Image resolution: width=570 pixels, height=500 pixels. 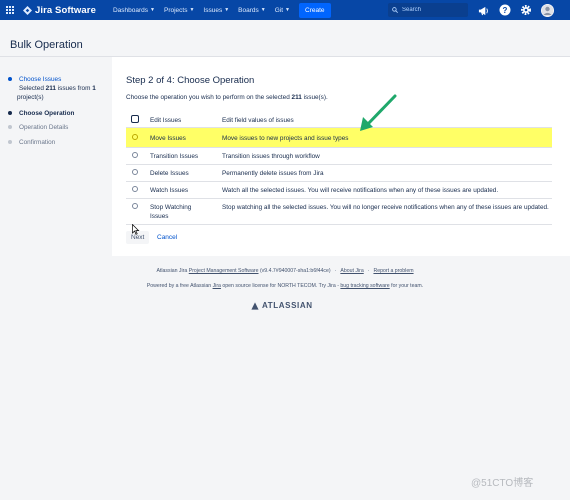 I want to click on nav-item-dashboards: Dashboards ▼, so click(x=134, y=10).